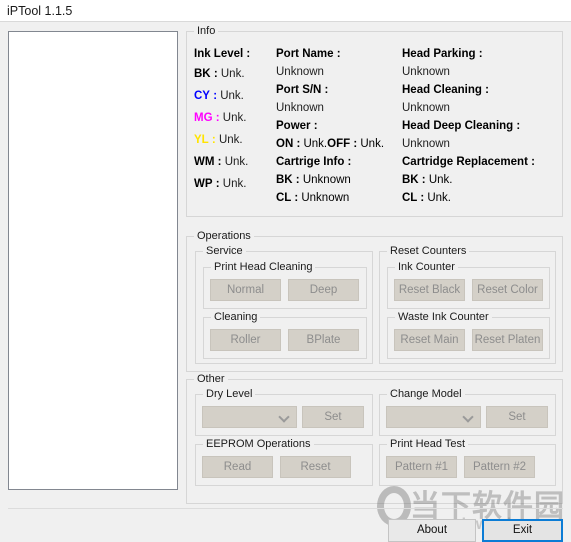 Image resolution: width=571 pixels, height=542 pixels. I want to click on dry-level-set-button: Set, so click(333, 417).